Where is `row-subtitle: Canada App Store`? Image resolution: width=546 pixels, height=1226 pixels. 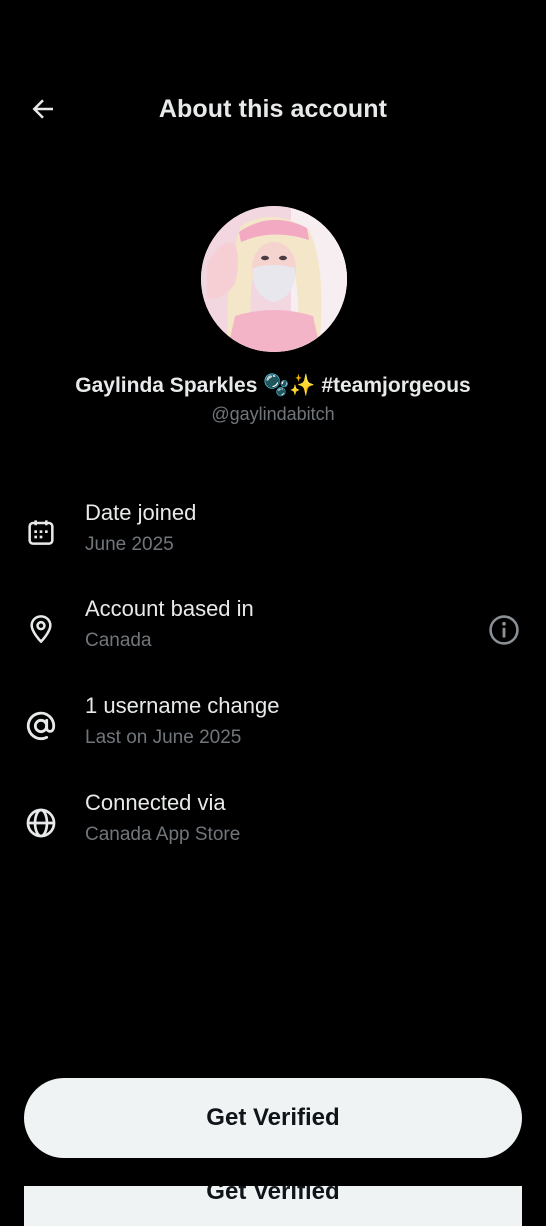 row-subtitle: Canada App Store is located at coordinates (163, 834).